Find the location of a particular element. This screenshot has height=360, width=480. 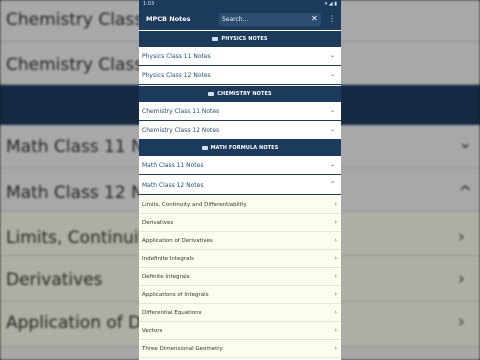

topic-label: Definite Integrals is located at coordinates (166, 277).